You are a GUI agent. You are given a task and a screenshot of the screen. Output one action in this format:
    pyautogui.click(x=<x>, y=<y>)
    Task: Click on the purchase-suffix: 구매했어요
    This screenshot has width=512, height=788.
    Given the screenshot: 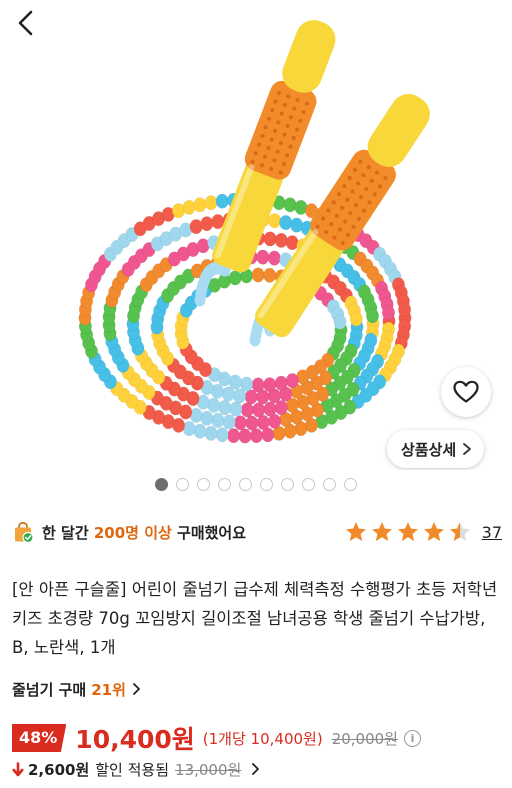 What is the action you would take?
    pyautogui.click(x=209, y=532)
    